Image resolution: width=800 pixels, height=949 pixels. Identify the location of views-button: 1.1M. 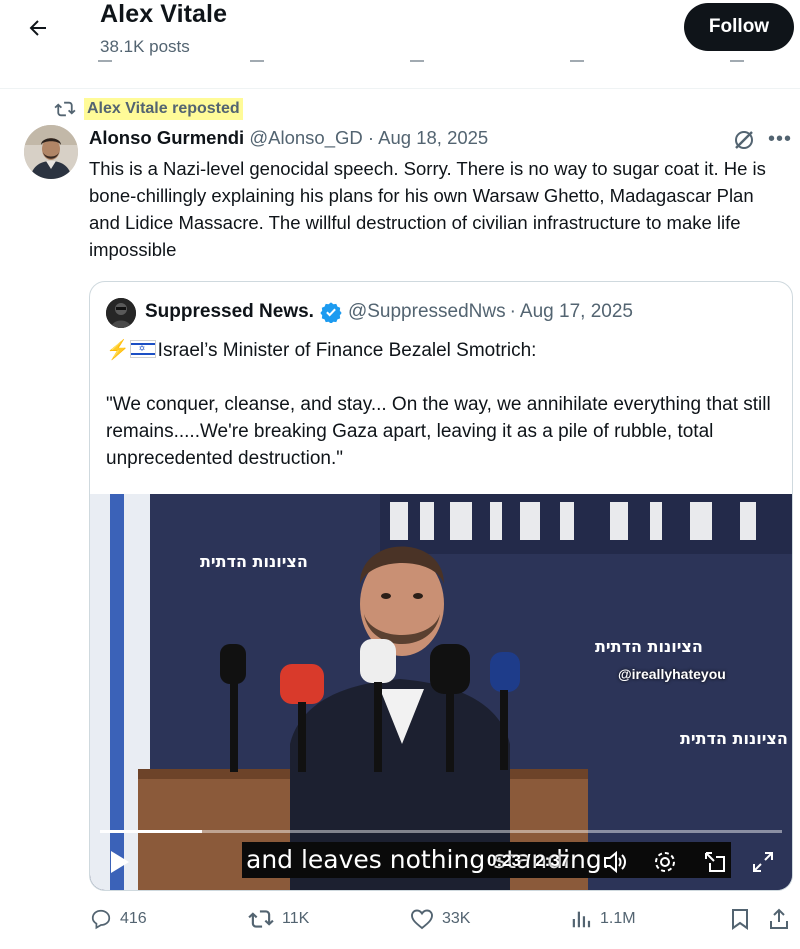
(603, 919).